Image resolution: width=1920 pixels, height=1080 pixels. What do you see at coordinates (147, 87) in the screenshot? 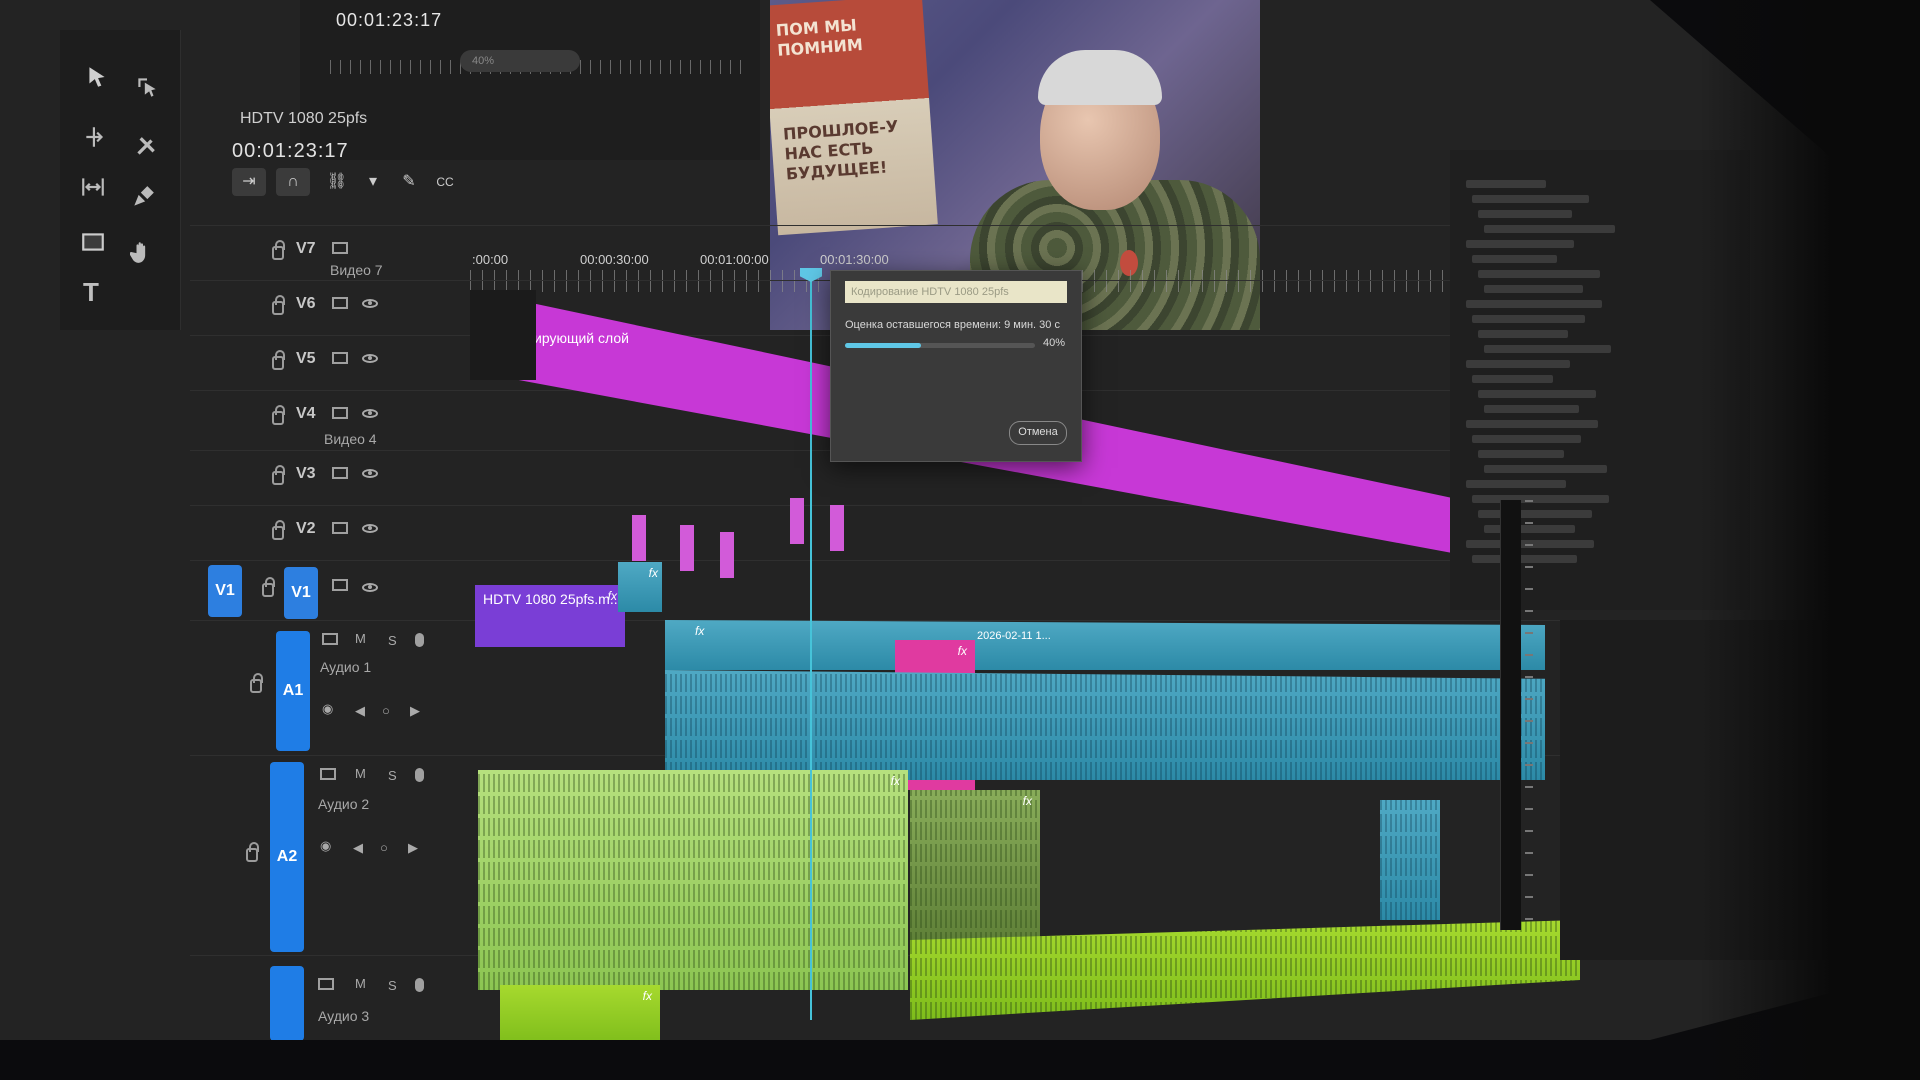
I see `track-select-tool-icon` at bounding box center [147, 87].